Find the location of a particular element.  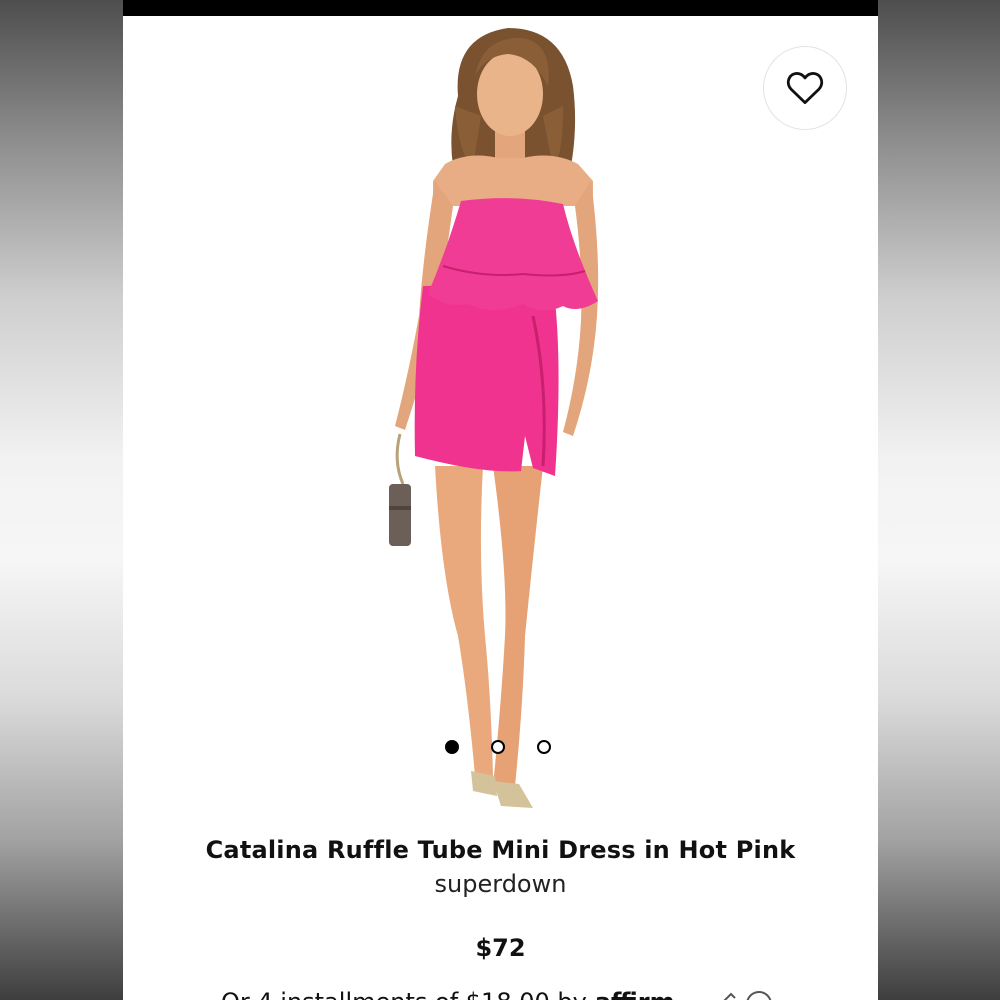

installment-info: Or 4 installments of $18.00 by affirm is located at coordinates (448, 994).